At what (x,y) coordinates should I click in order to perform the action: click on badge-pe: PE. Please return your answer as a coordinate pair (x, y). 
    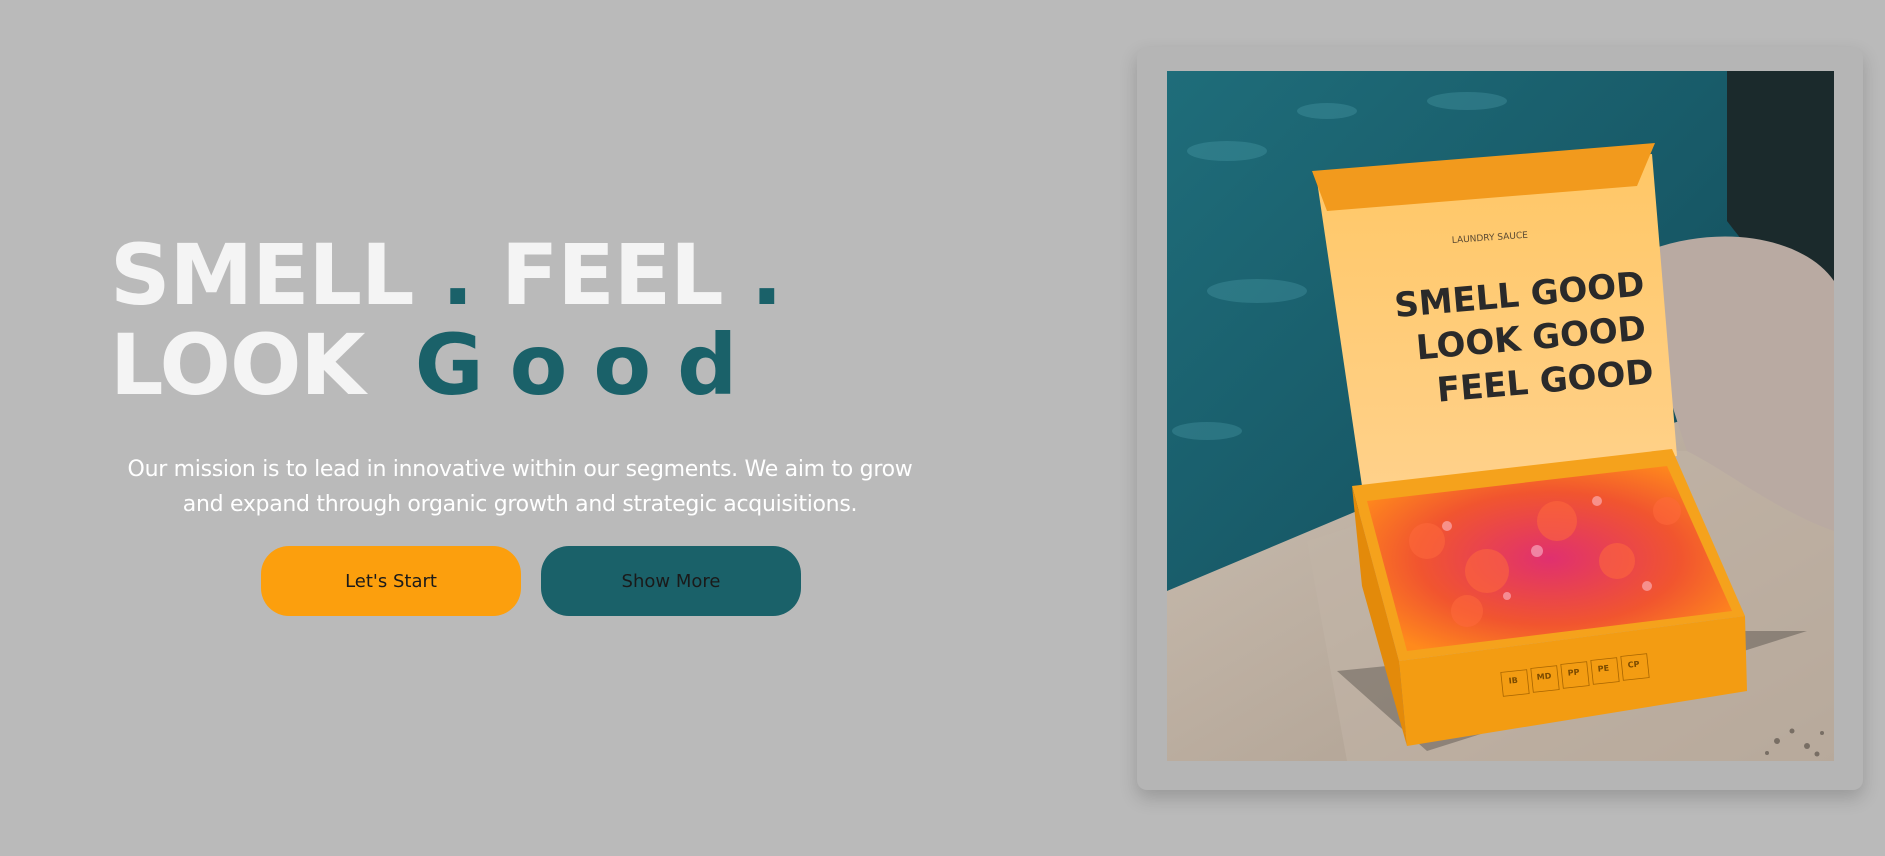
    Looking at the image, I should click on (1603, 669).